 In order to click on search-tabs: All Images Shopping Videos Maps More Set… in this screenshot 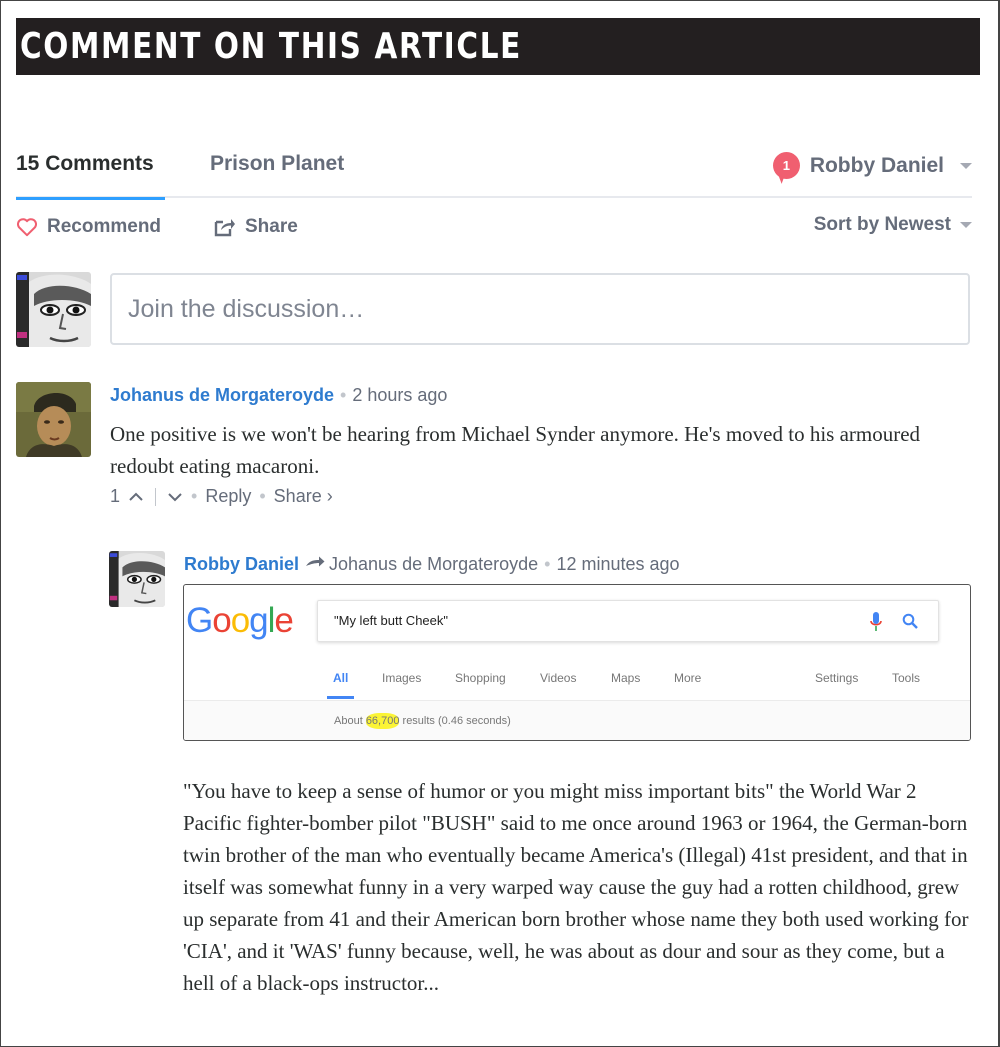, I will do `click(577, 683)`.